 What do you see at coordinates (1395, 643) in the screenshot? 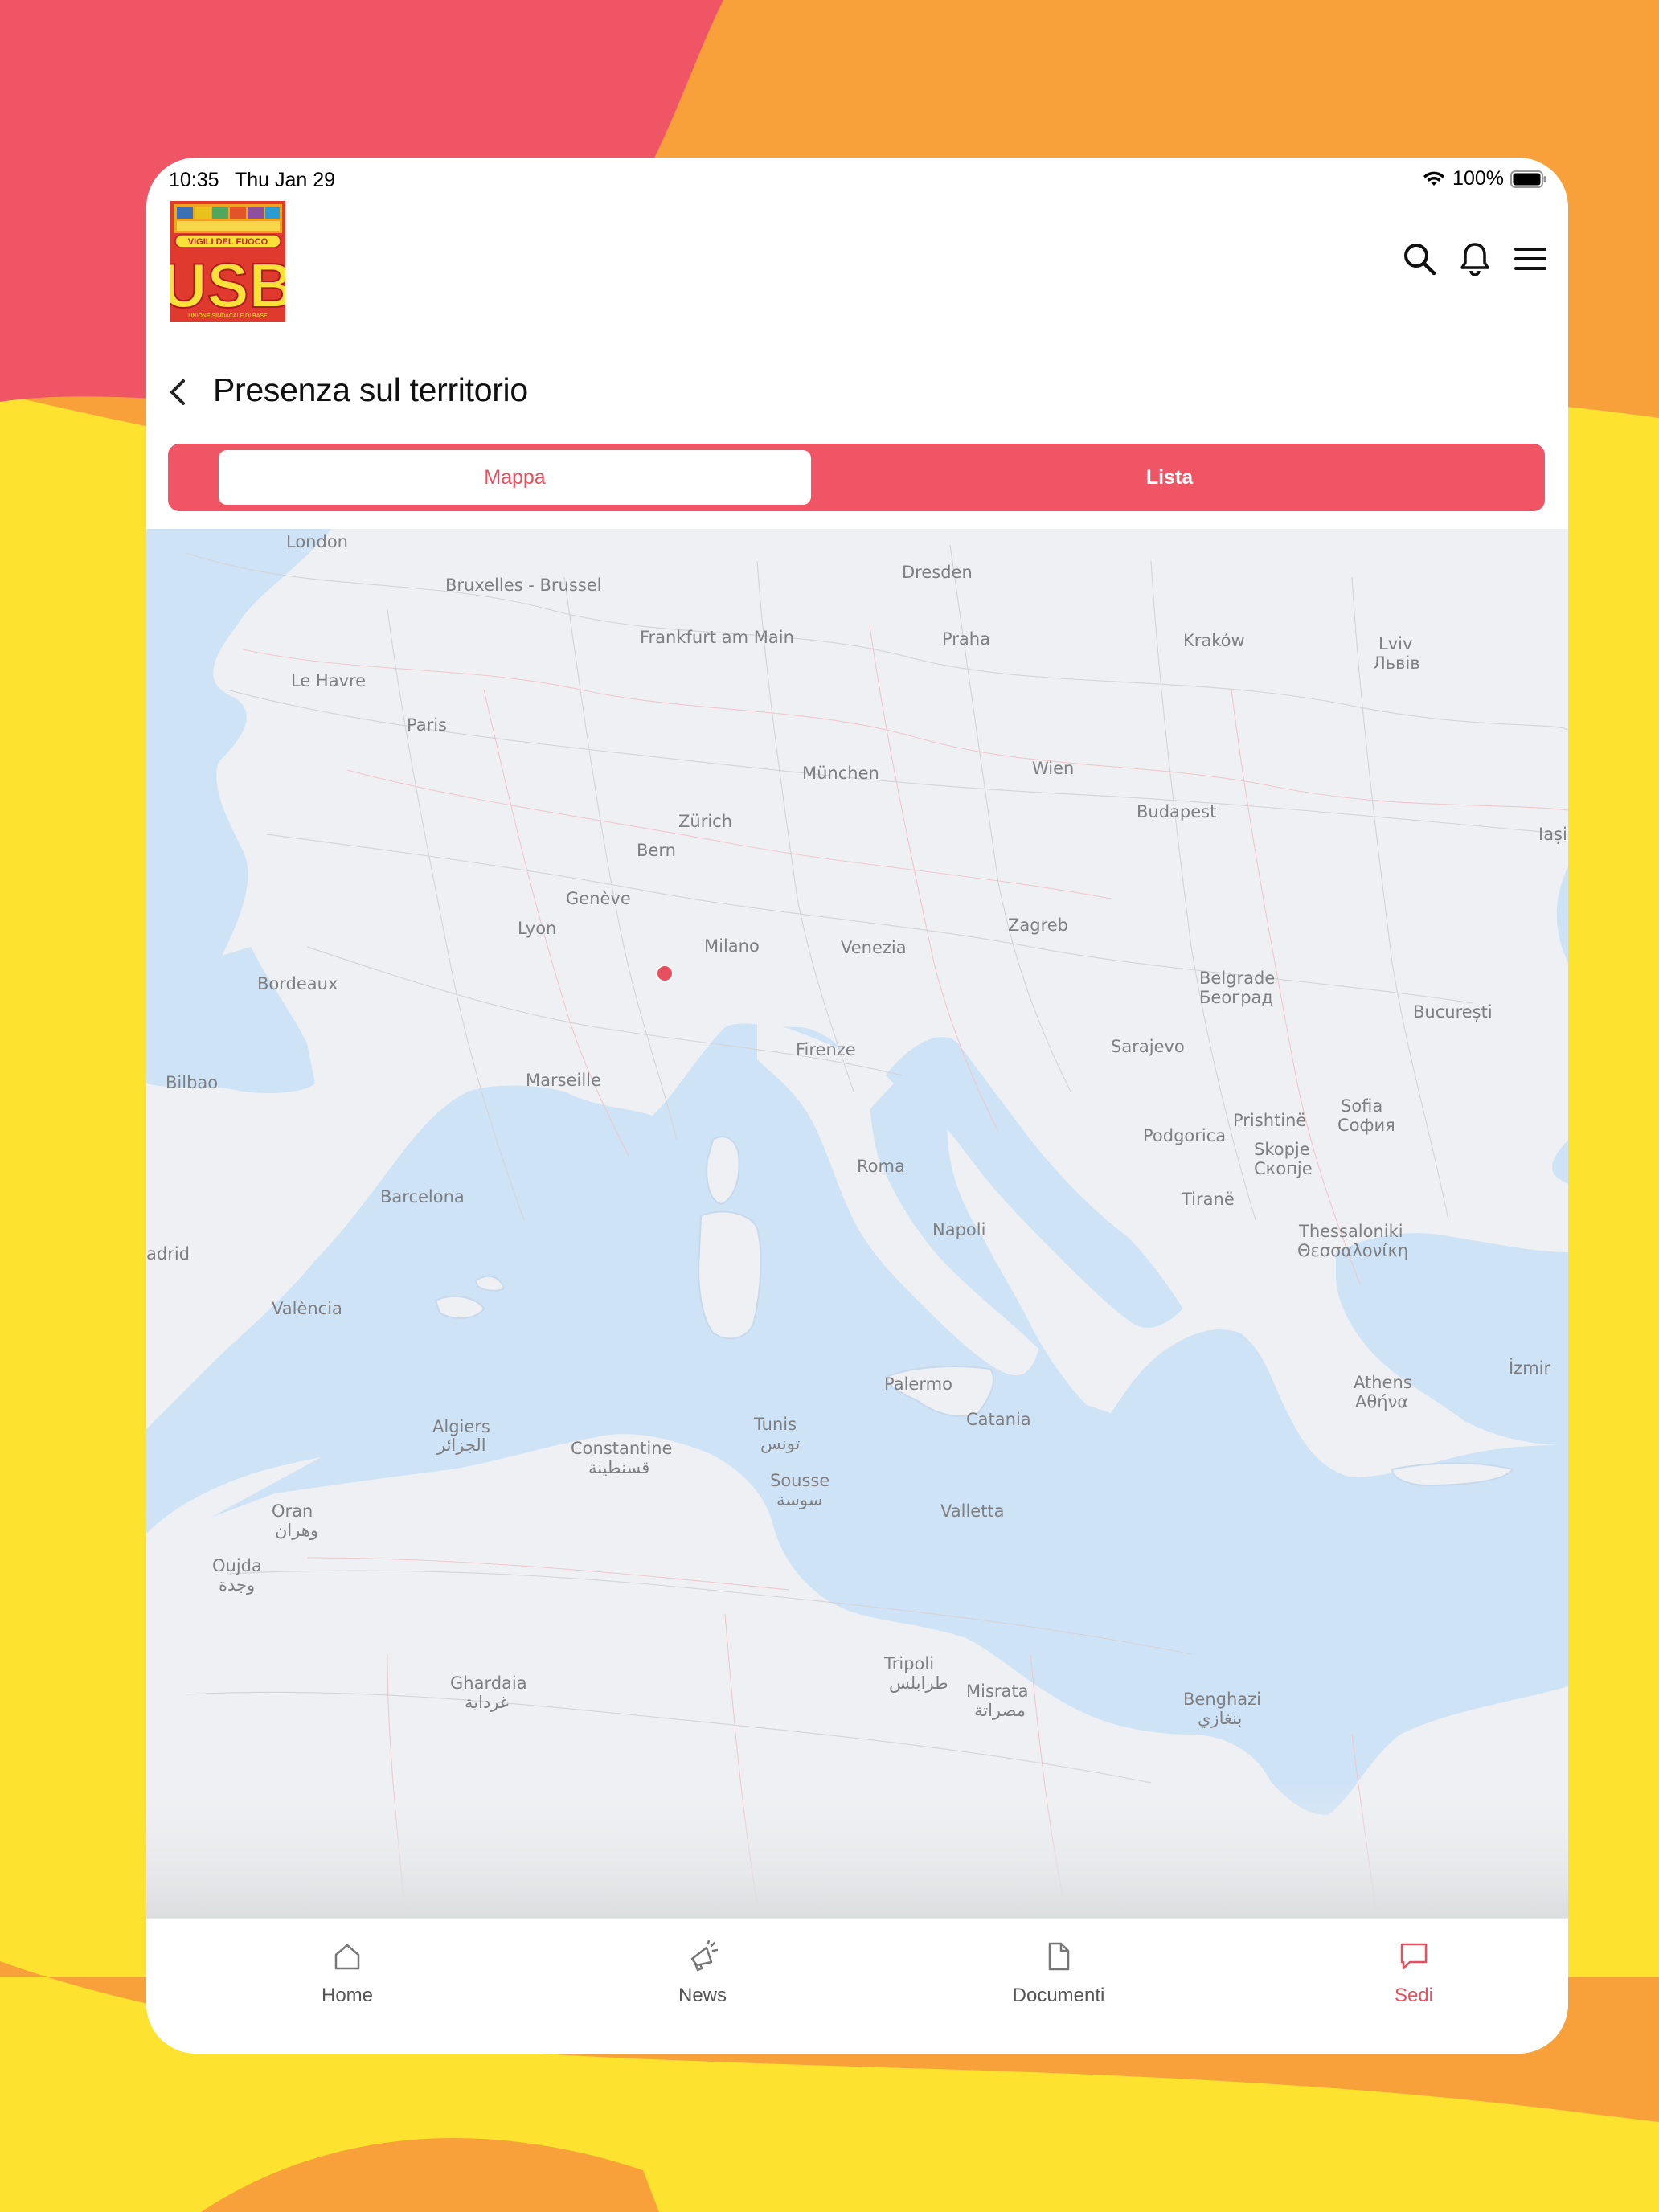
I see `city-label: Lviv` at bounding box center [1395, 643].